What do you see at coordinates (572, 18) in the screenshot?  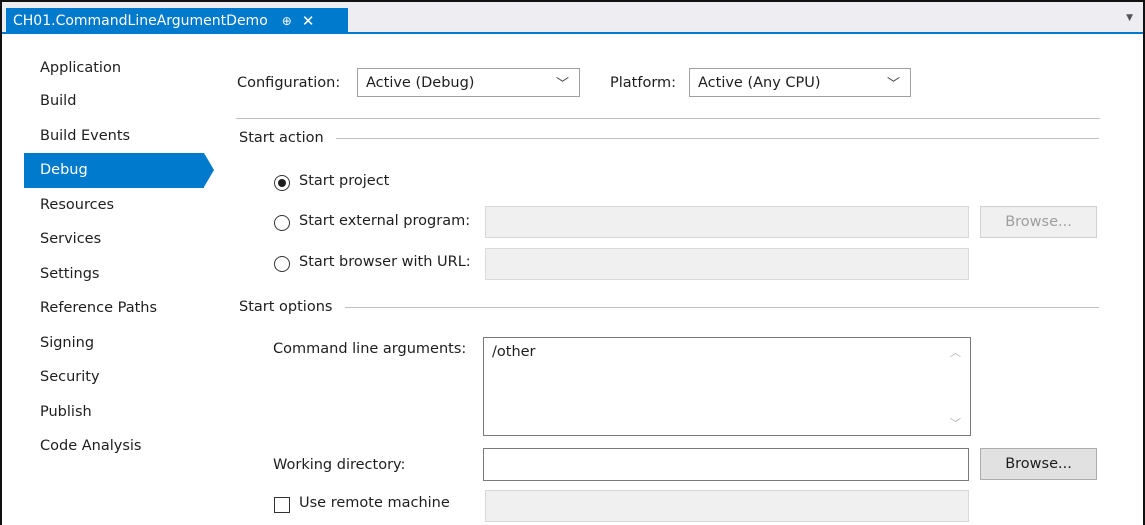 I see `document-tab-strip: CH01.CommandLineArgumentDemo ⊕ ✕ ▼` at bounding box center [572, 18].